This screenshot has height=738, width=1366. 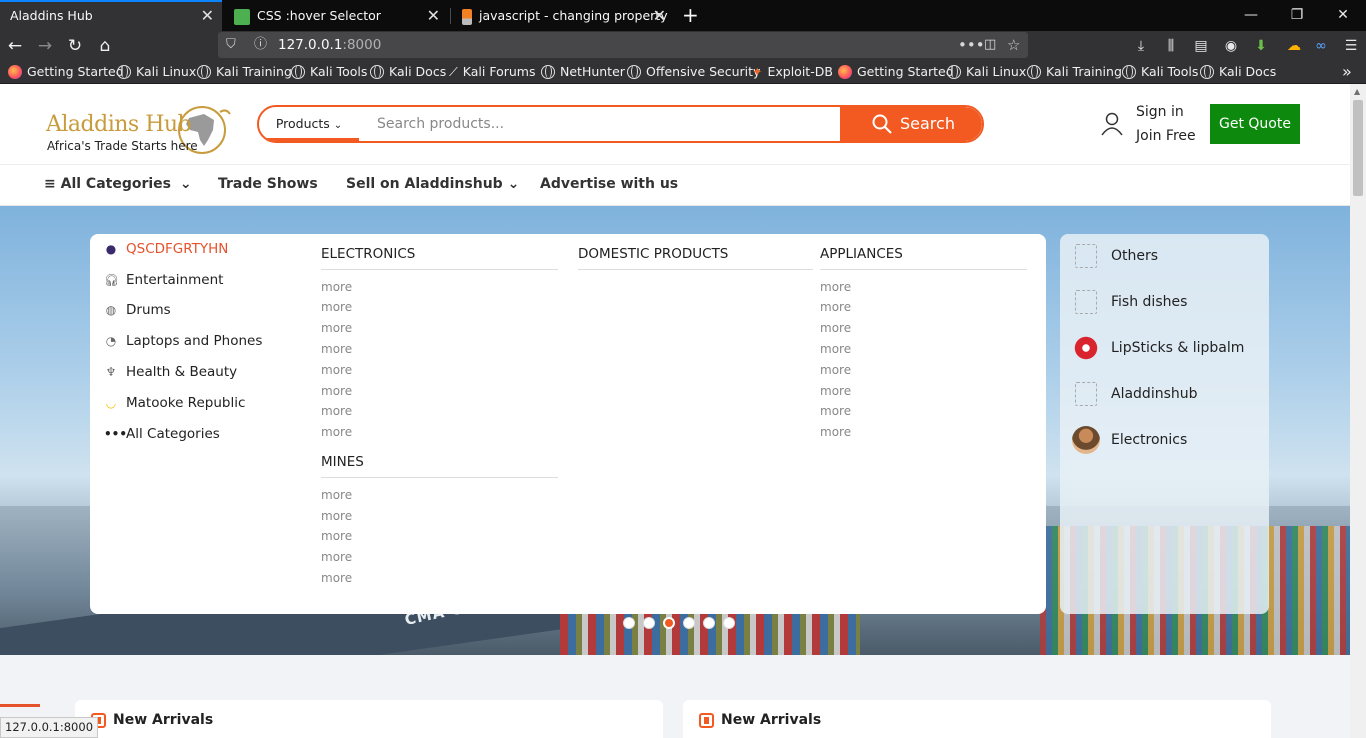 What do you see at coordinates (1013, 45) in the screenshot?
I see `bookmark-star-icon: ☆` at bounding box center [1013, 45].